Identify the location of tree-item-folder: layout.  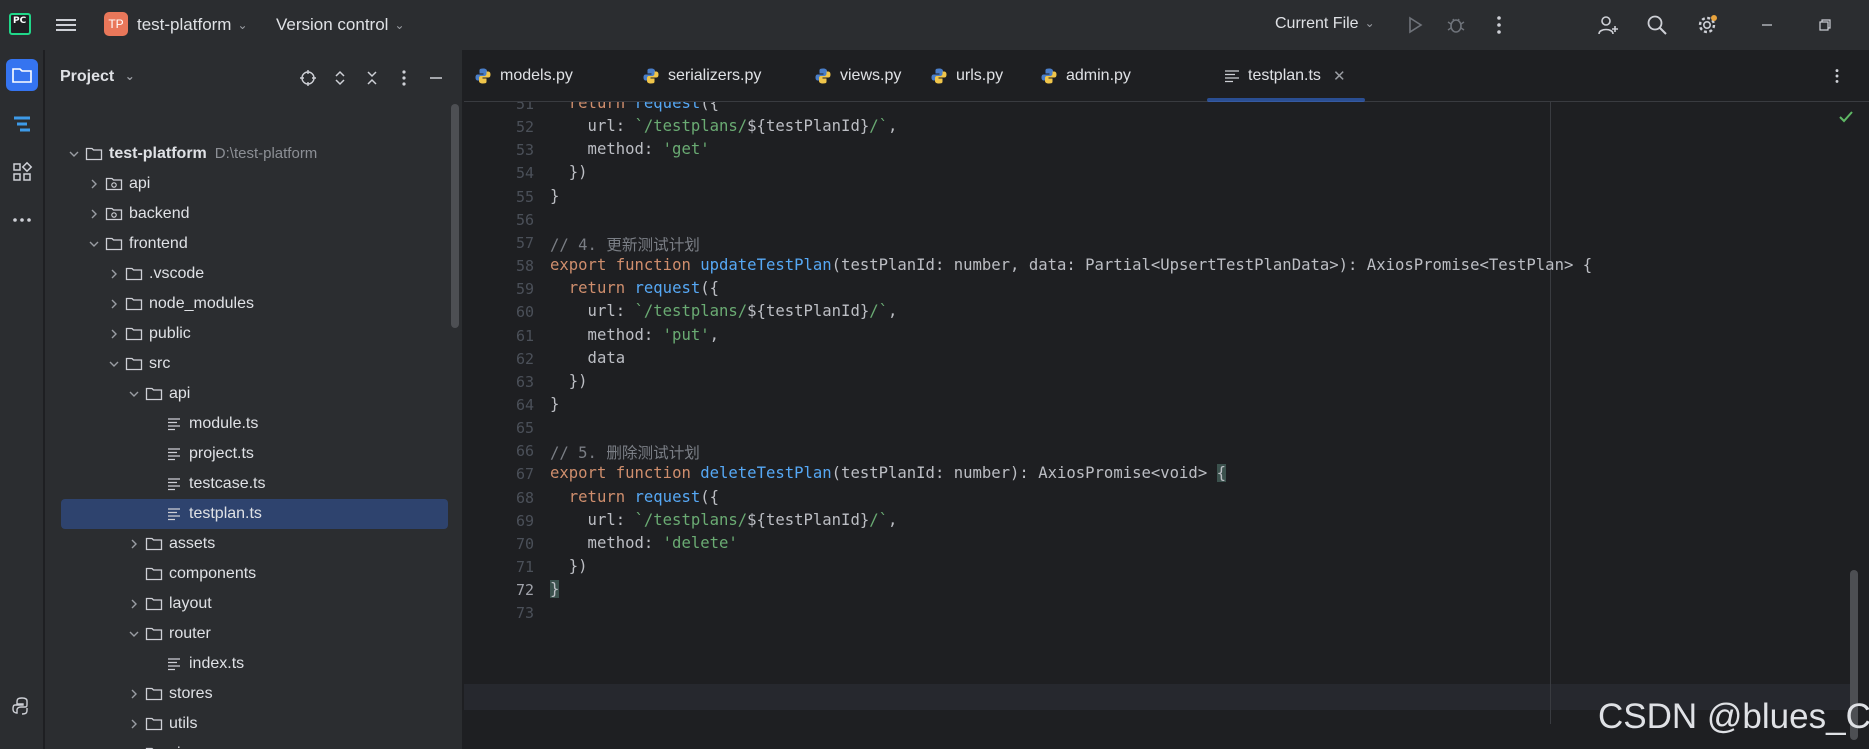
(248, 604).